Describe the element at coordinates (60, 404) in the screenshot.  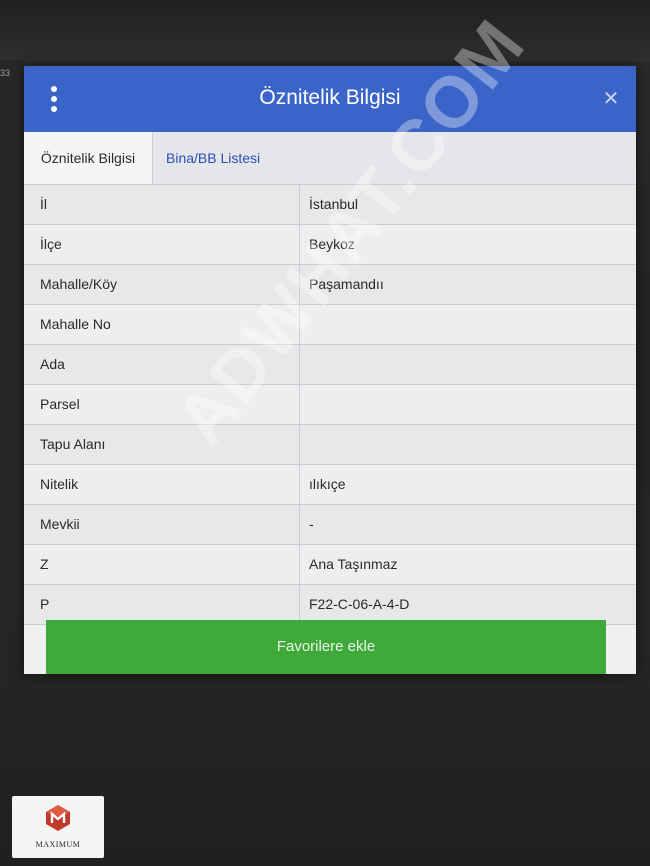
I see `row-key: Parsel` at that location.